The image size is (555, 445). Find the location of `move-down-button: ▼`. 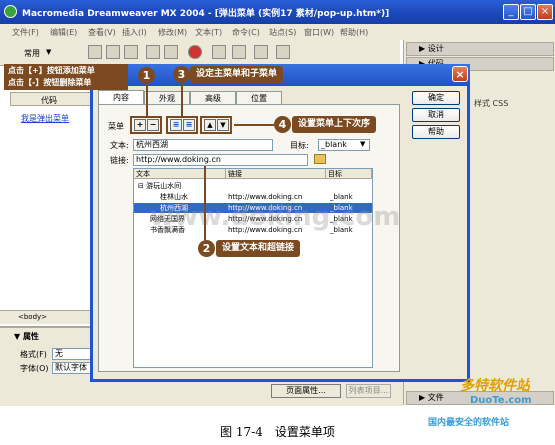

move-down-button: ▼ is located at coordinates (223, 125).